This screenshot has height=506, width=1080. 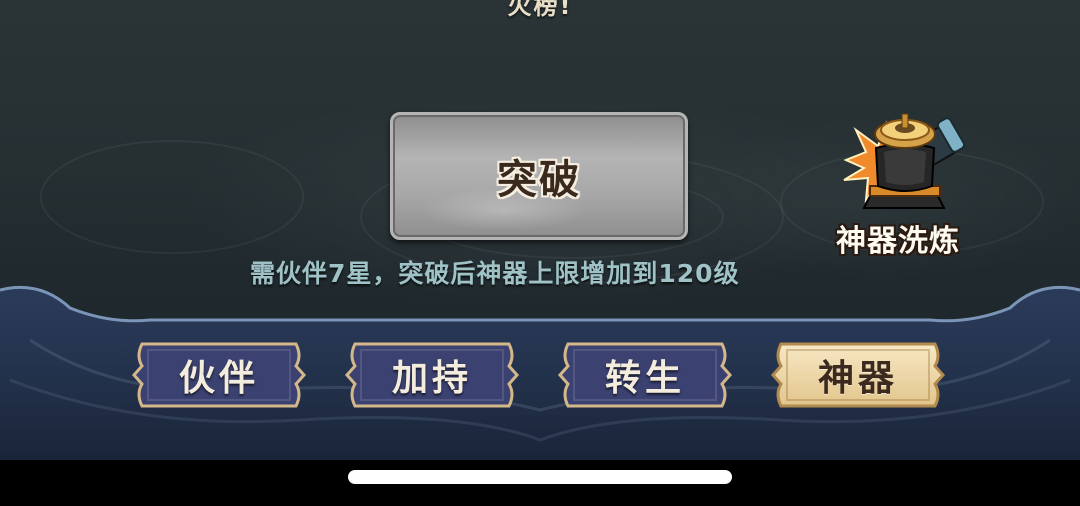 I want to click on artifact-refine-label: 神器洗炼, so click(x=898, y=241).